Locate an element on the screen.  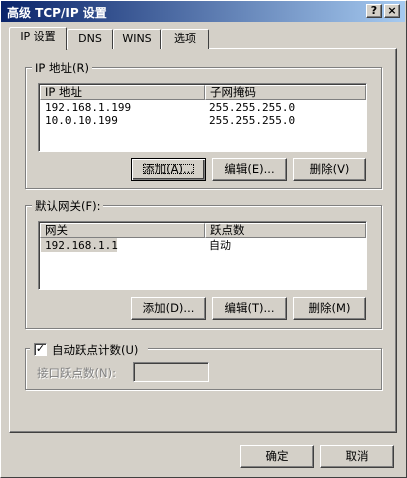
cancel-button-label: 取消 is located at coordinates (357, 456).